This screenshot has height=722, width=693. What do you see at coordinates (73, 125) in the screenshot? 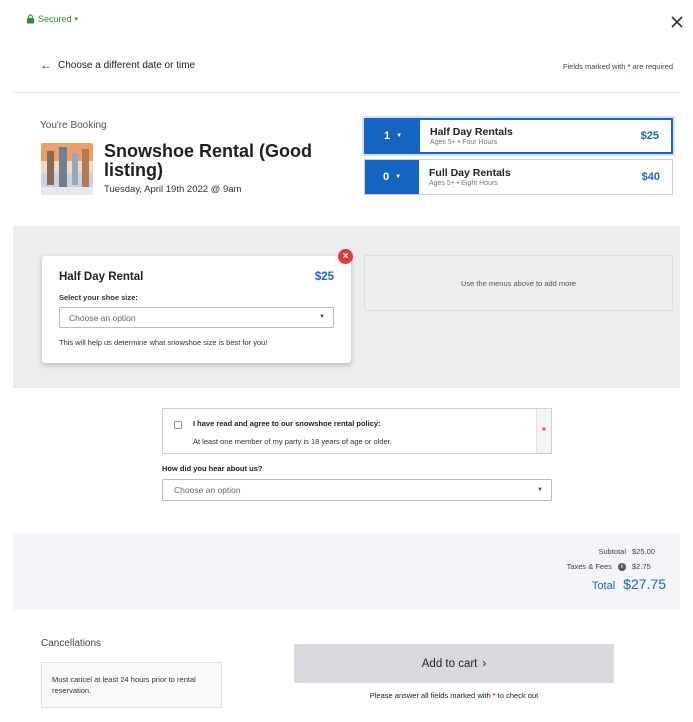
I see `booking-label: You're Booking` at bounding box center [73, 125].